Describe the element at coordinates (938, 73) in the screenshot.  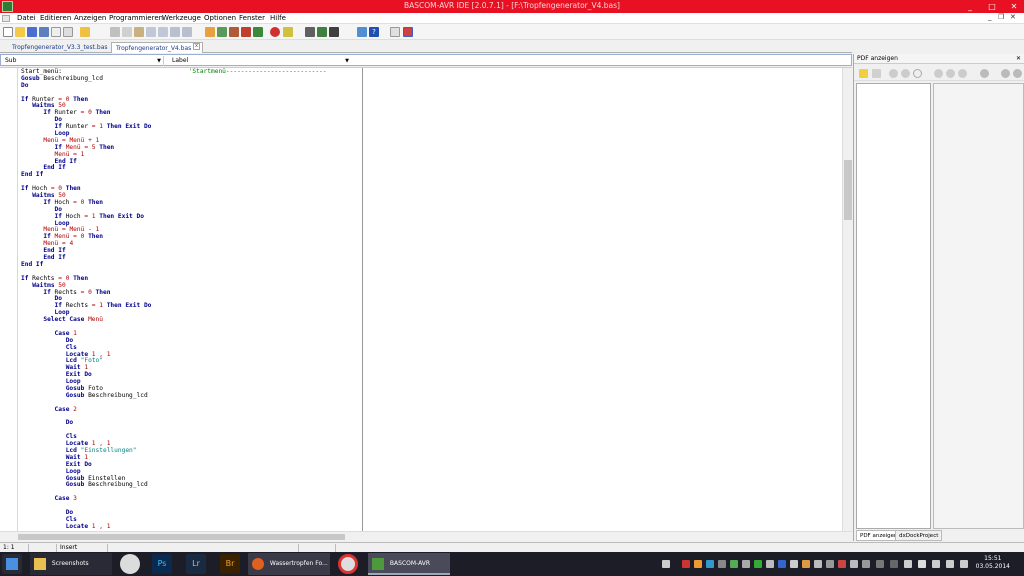
I see `next-page-icon` at that location.